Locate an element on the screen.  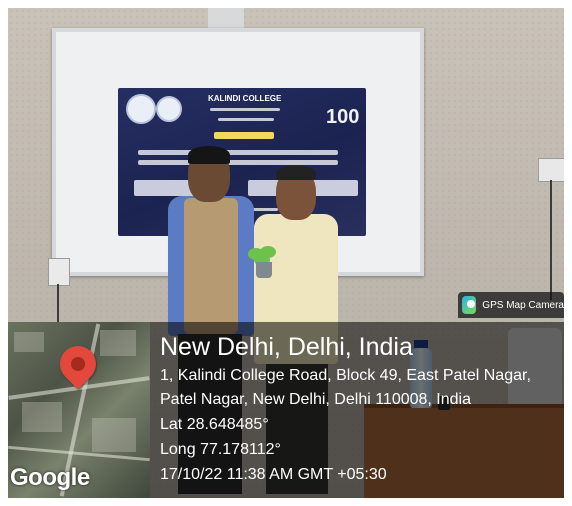
gps-map-camera-icon is located at coordinates (469, 305).